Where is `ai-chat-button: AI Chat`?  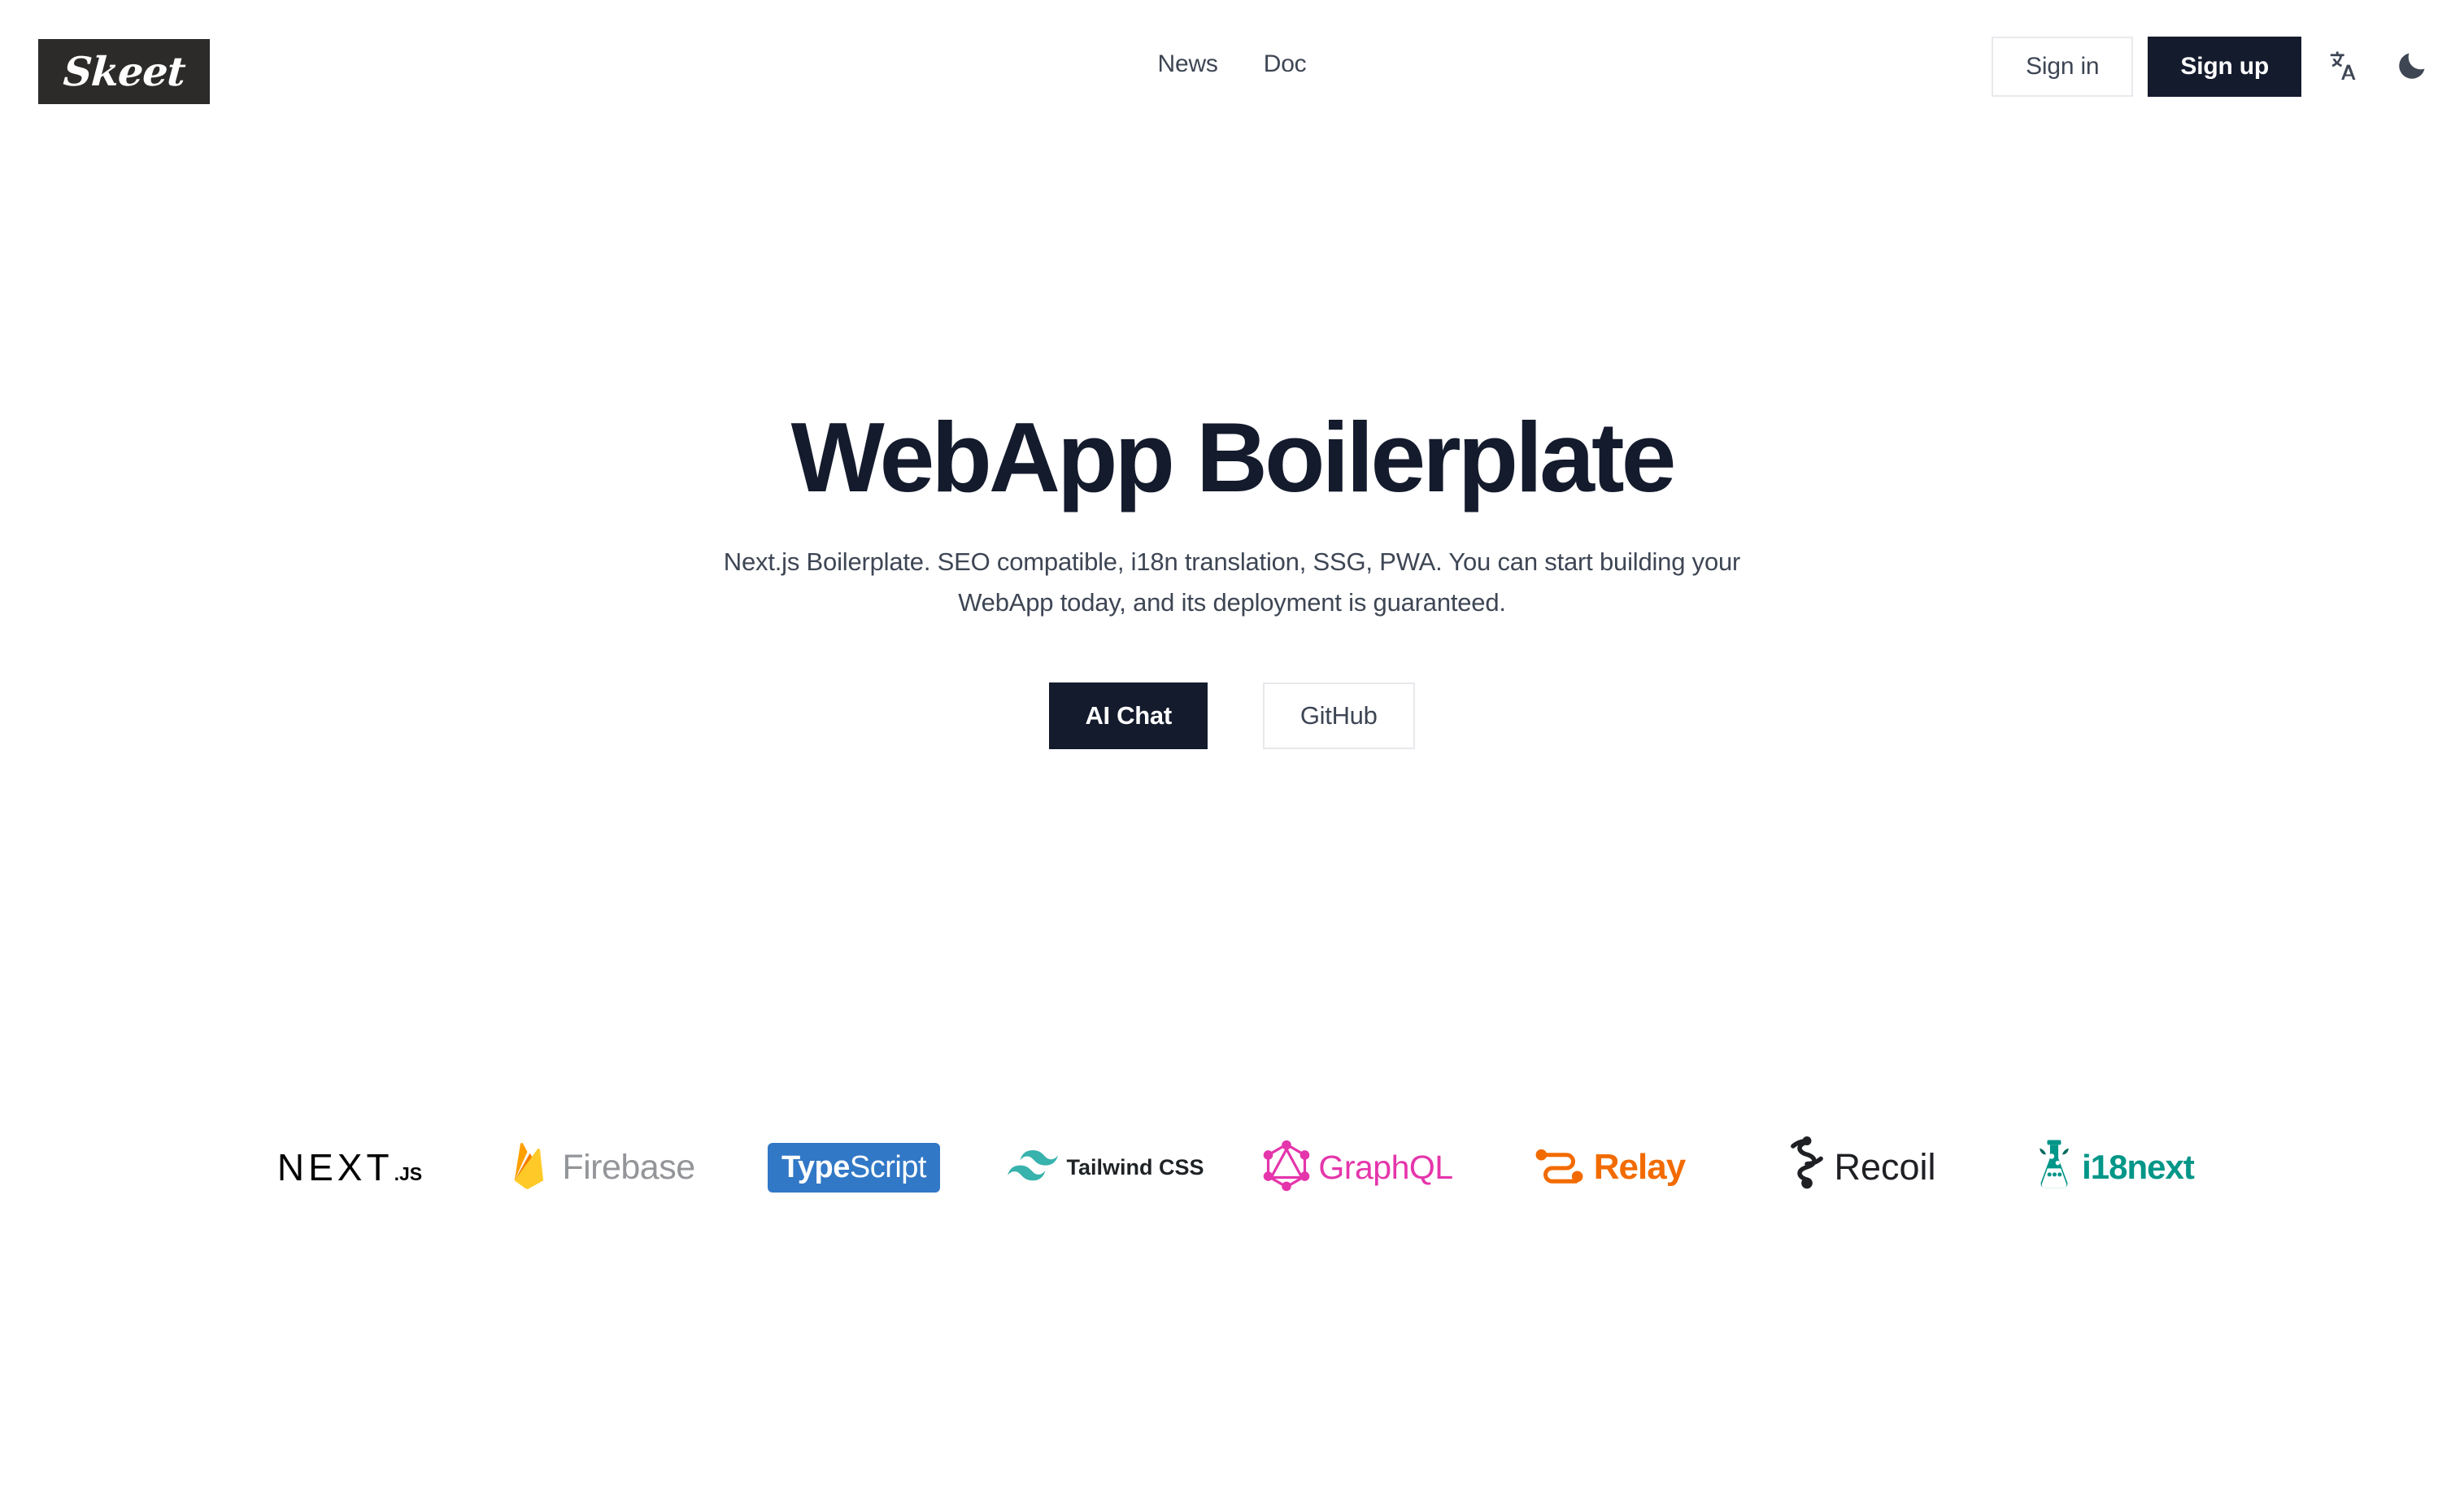
ai-chat-button: AI Chat is located at coordinates (1128, 715).